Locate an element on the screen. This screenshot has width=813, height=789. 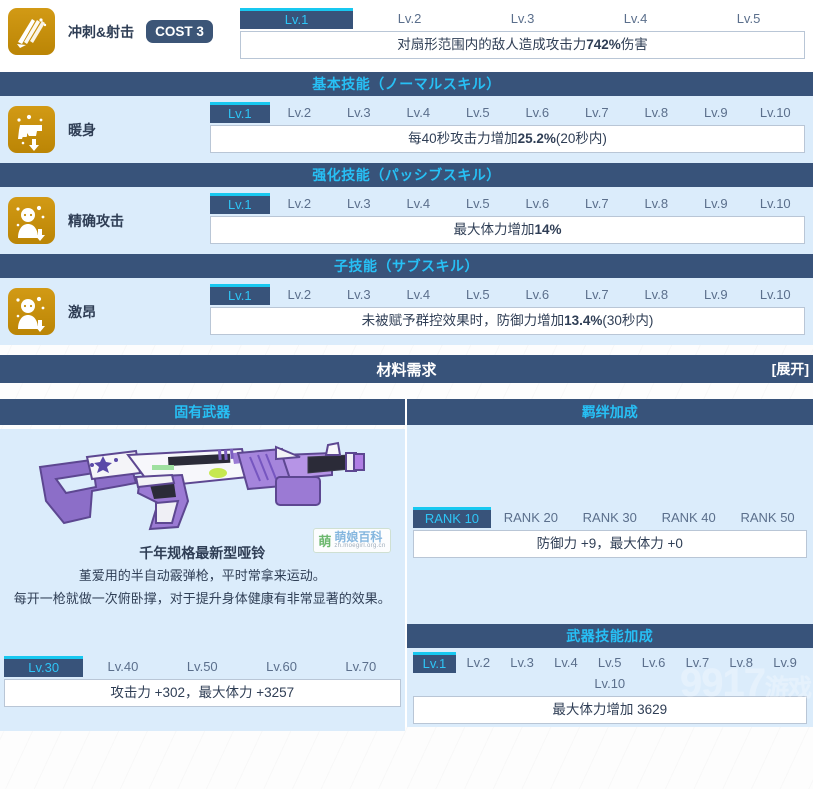
weapon-skill-description: 最大体力增加 3629 is located at coordinates (609, 710).